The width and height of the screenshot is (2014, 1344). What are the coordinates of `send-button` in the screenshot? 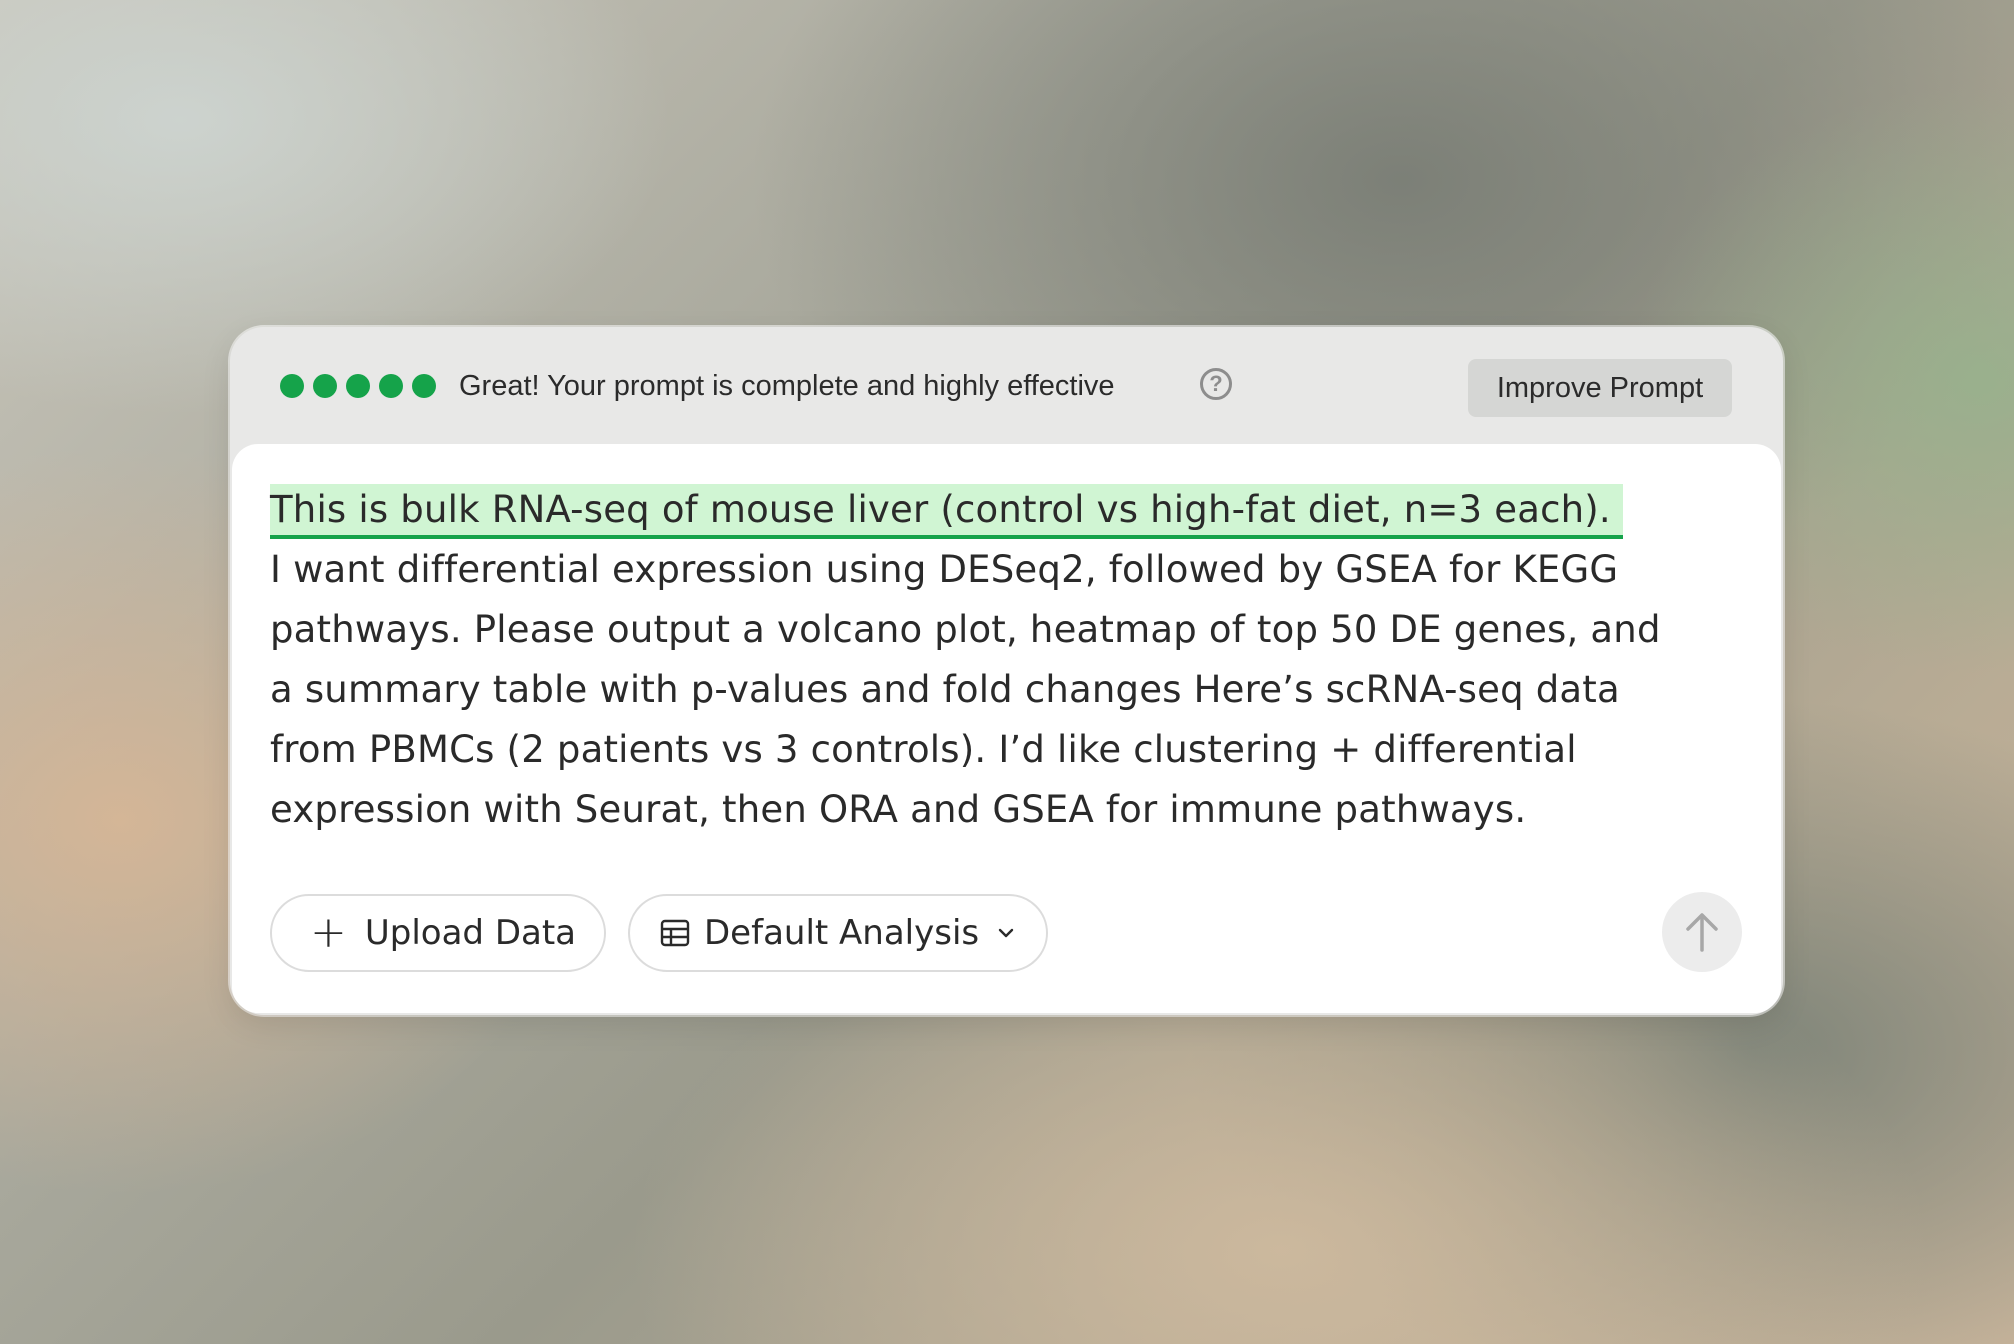 It's located at (1702, 932).